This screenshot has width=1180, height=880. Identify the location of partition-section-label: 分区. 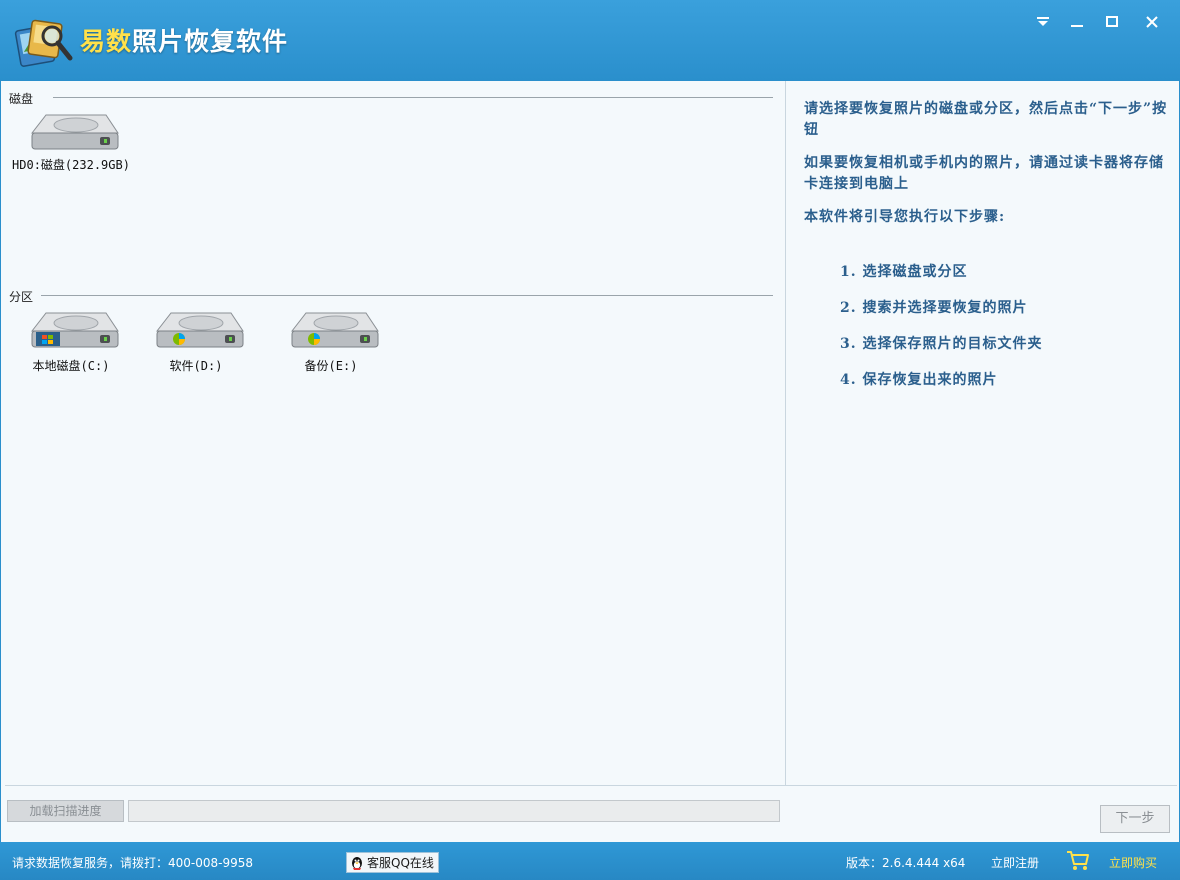
(21, 297).